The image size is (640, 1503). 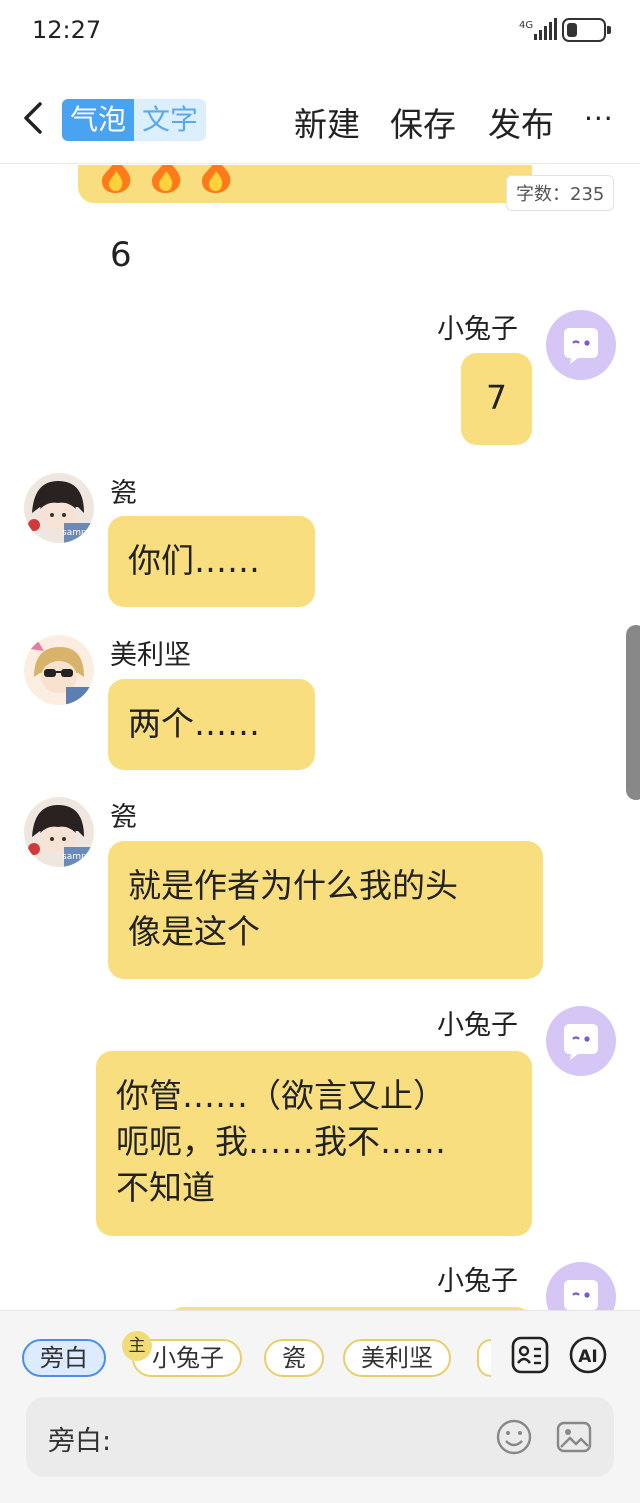 I want to click on more-menu-icon: ···, so click(x=599, y=118).